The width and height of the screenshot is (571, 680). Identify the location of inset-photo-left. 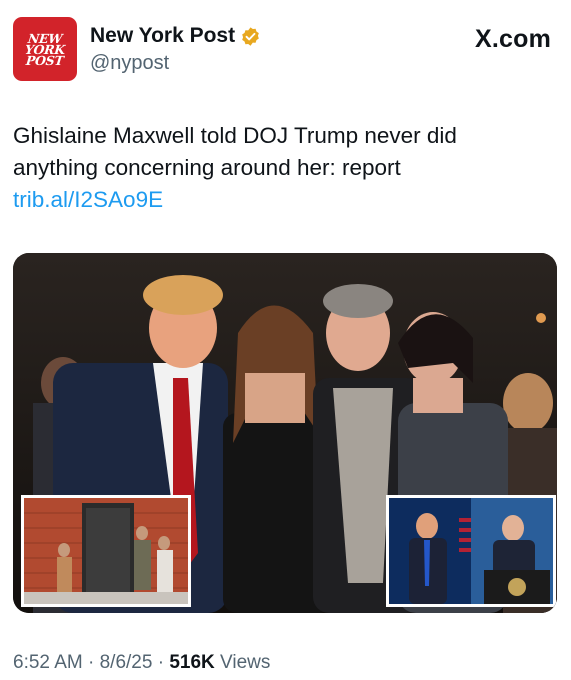
(106, 551).